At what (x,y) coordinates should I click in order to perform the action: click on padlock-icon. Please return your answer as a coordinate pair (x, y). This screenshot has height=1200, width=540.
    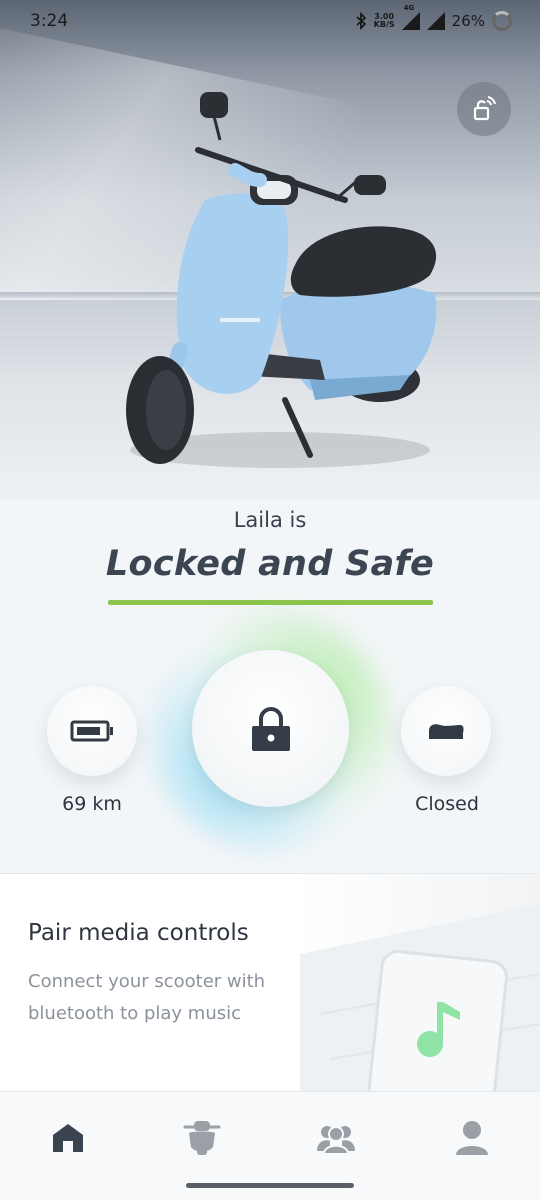
    Looking at the image, I should click on (270, 728).